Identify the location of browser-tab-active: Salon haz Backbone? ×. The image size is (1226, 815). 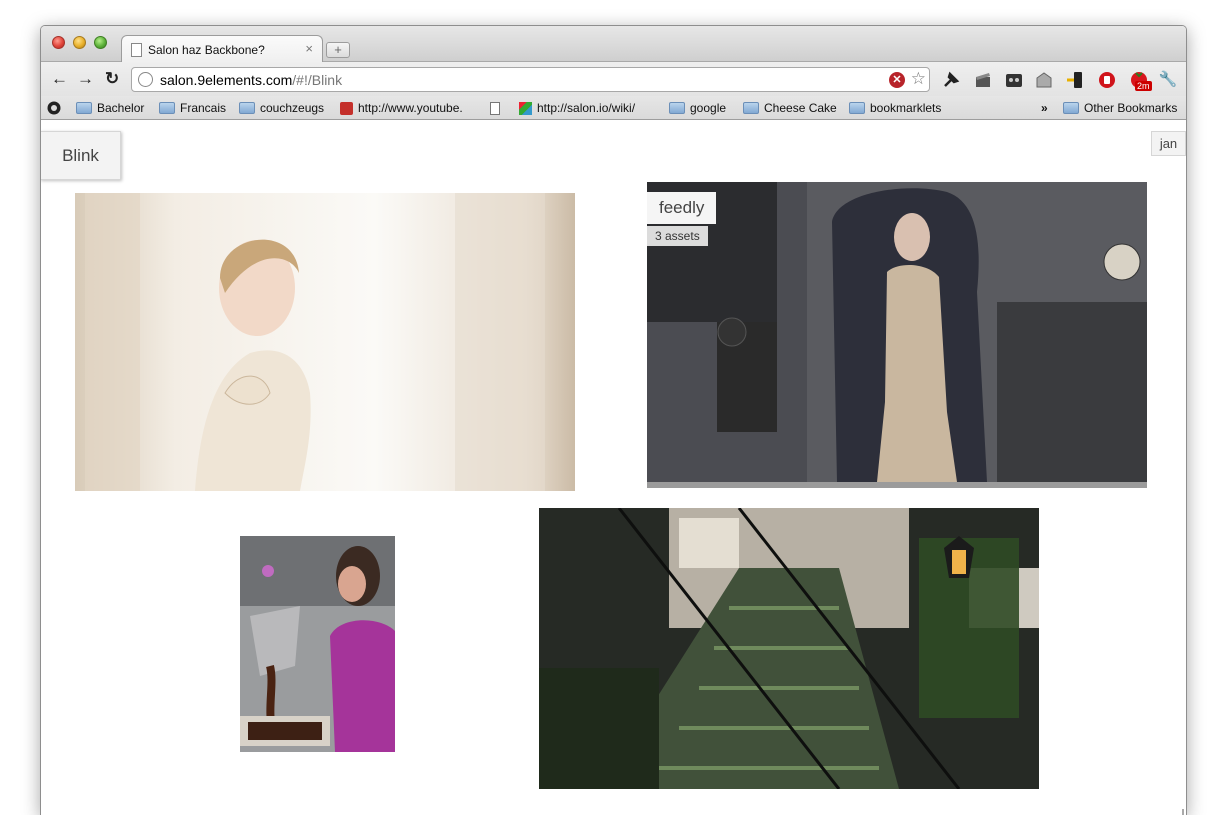
(222, 49).